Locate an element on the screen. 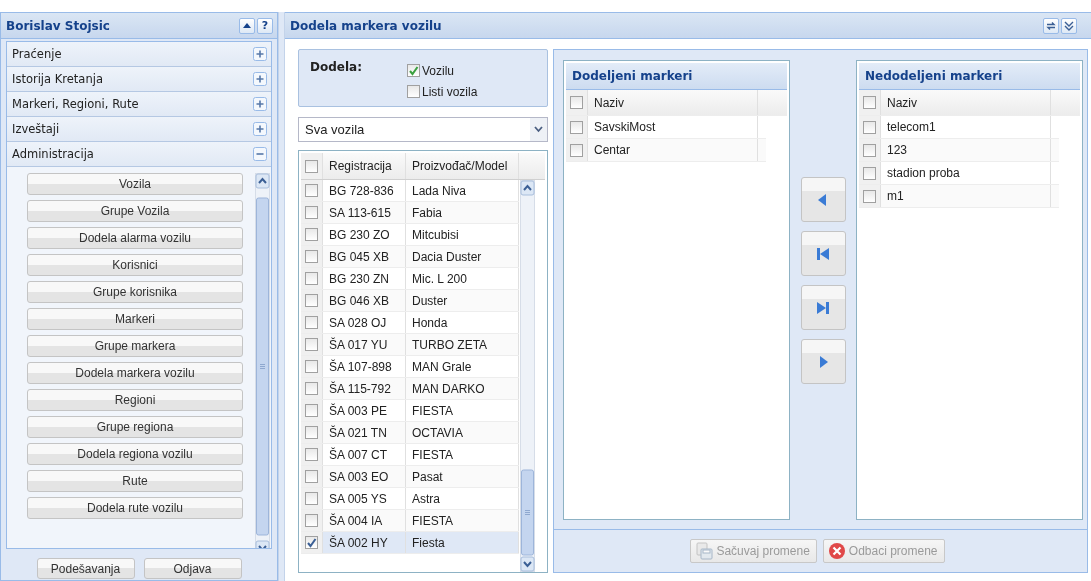 This screenshot has width=1091, height=581. table-cell: Dacia Duster is located at coordinates (462, 256).